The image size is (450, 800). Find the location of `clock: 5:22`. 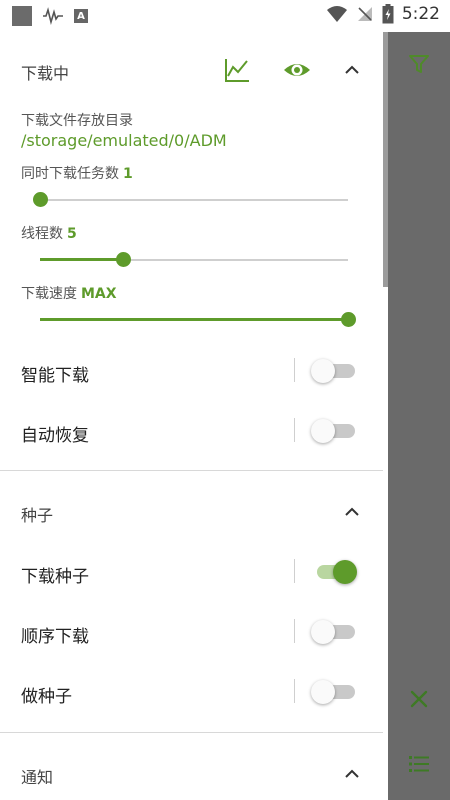

clock: 5:22 is located at coordinates (420, 14).